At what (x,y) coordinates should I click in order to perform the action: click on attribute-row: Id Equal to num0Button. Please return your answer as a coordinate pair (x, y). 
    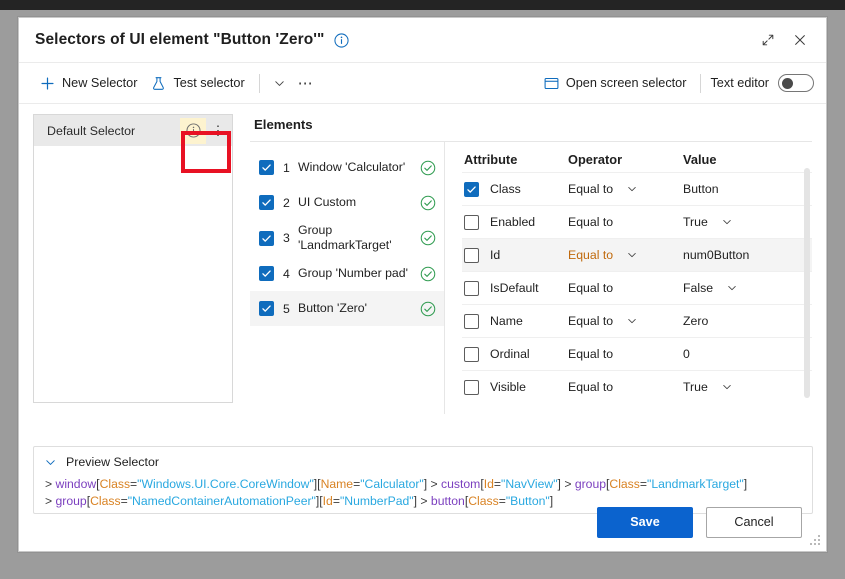
    Looking at the image, I should click on (637, 254).